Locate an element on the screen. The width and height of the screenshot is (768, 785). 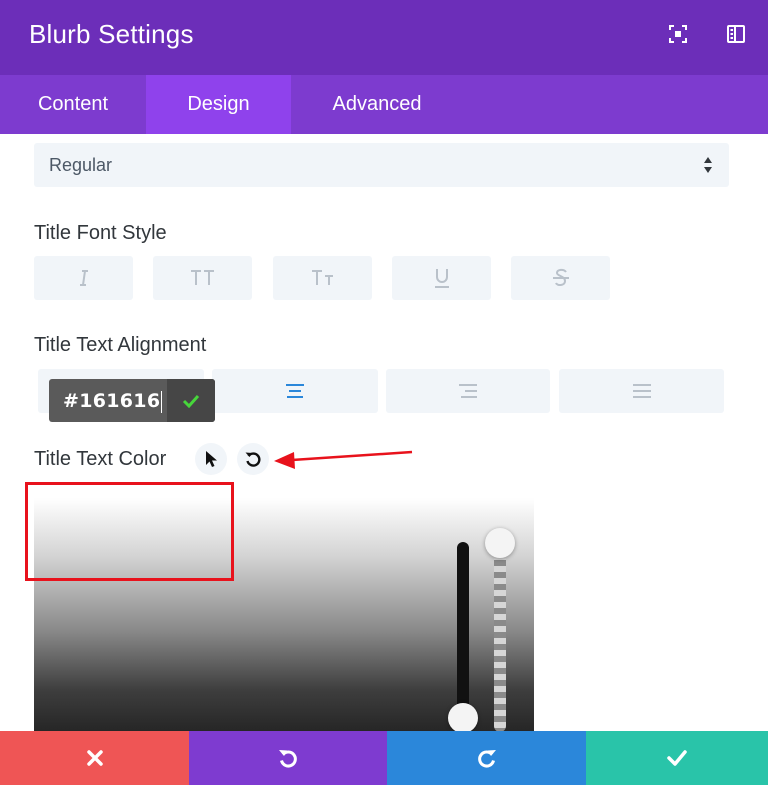
tab-bar: Content Design Advanced is located at coordinates (384, 104).